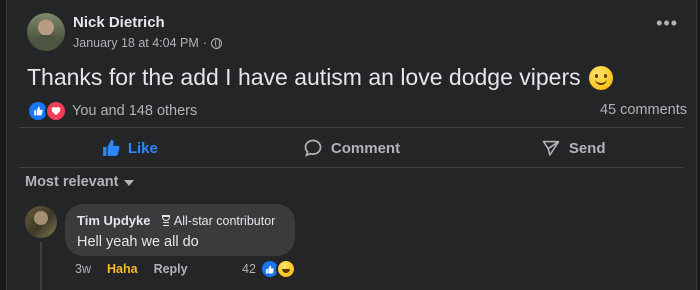 The image size is (700, 290). Describe the element at coordinates (136, 43) in the screenshot. I see `post-timestamp: January 18 at 4:04 PM` at that location.